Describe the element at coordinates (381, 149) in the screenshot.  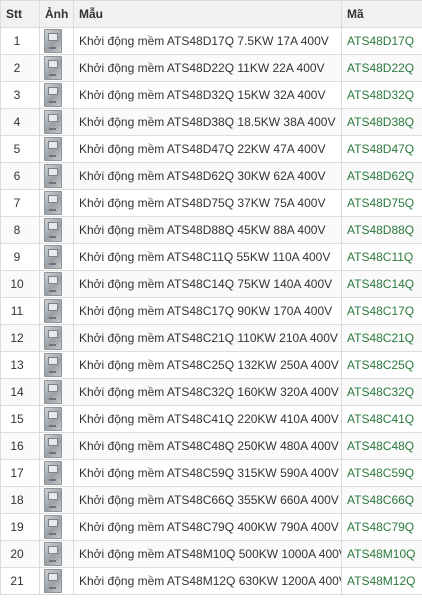
I see `row-code-link: ATS48D47Q` at that location.